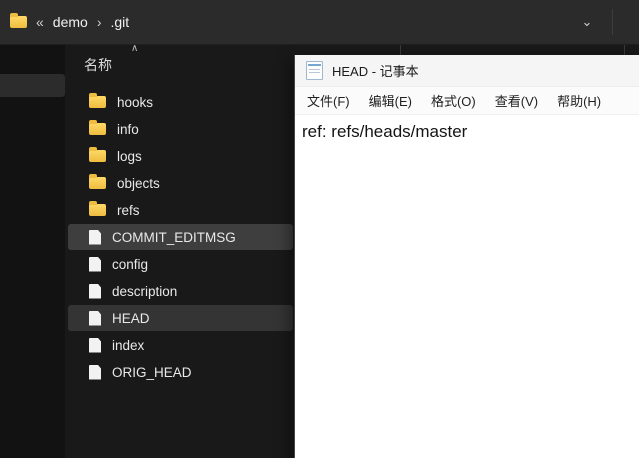  Describe the element at coordinates (135, 102) in the screenshot. I see `item-label: hooks` at that location.